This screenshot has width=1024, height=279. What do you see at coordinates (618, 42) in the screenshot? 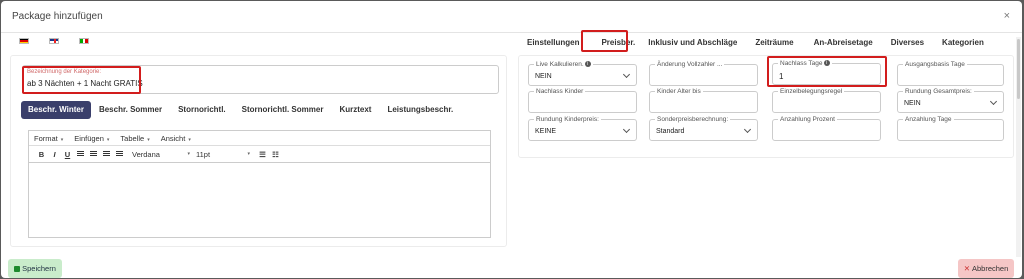
I see `tab-preisber: Preisber.` at bounding box center [618, 42].